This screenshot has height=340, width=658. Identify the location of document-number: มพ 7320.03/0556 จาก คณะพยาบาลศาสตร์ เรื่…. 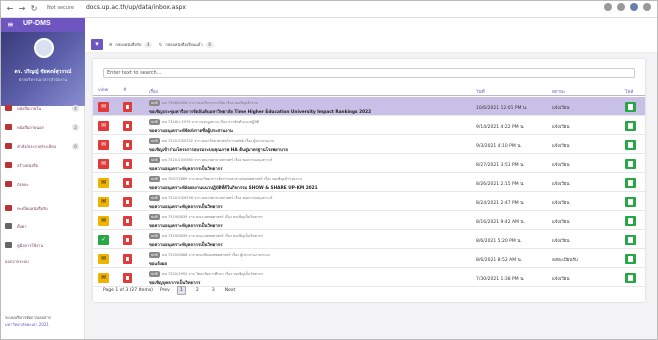
(217, 198).